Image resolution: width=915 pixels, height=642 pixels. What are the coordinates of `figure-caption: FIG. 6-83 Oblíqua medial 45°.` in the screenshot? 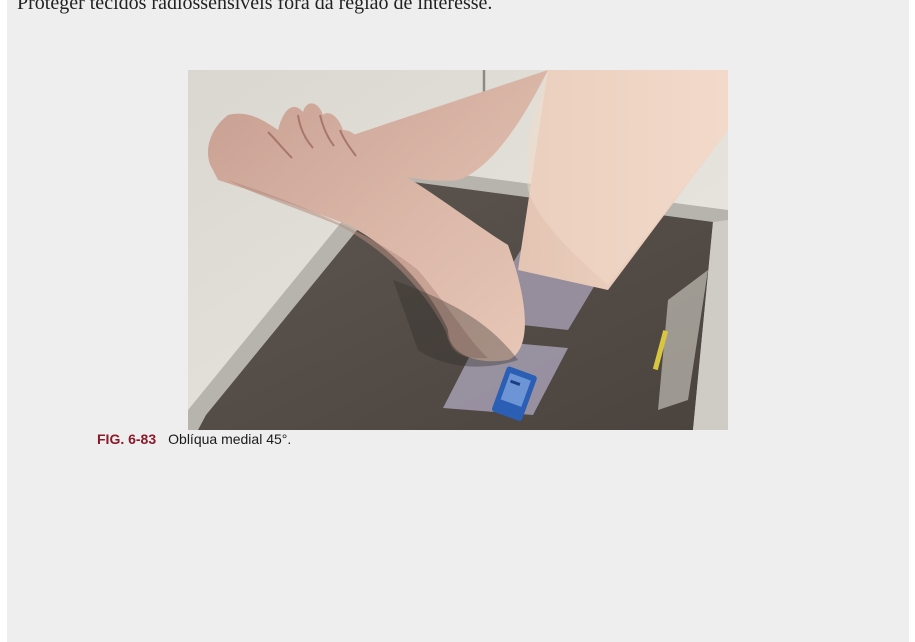 It's located at (194, 439).